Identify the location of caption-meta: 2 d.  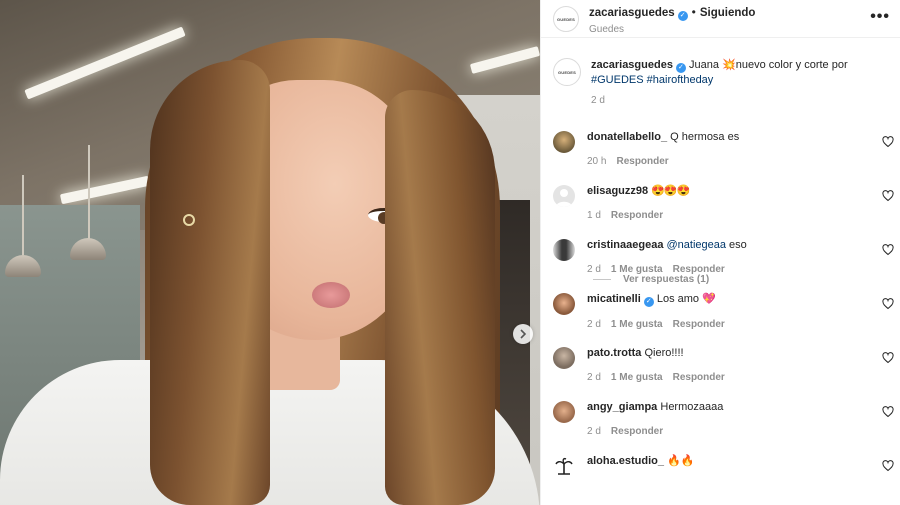
(739, 100).